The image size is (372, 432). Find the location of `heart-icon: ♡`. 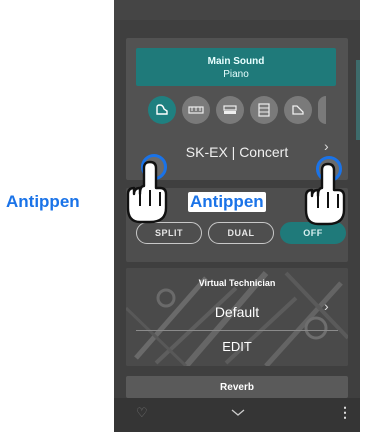

heart-icon: ♡ is located at coordinates (142, 413).